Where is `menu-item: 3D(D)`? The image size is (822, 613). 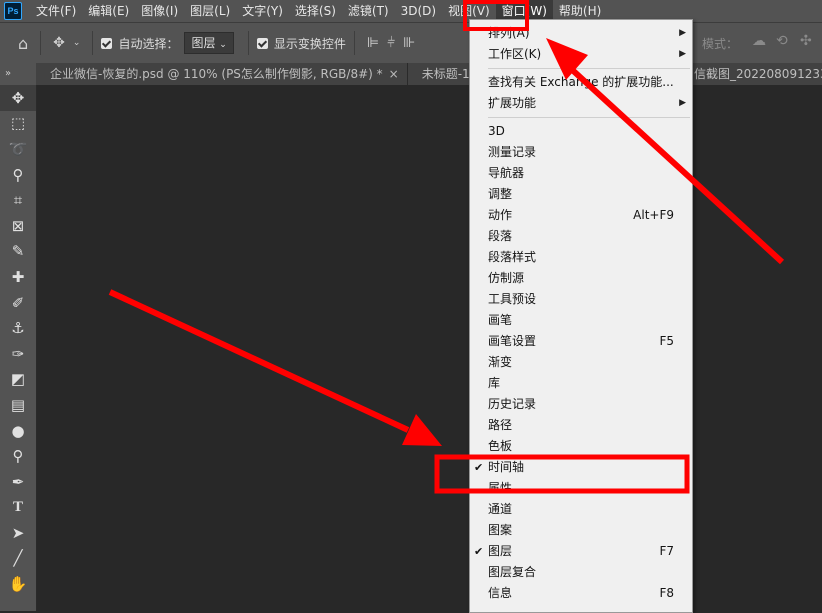
menu-item: 3D(D) is located at coordinates (418, 11).